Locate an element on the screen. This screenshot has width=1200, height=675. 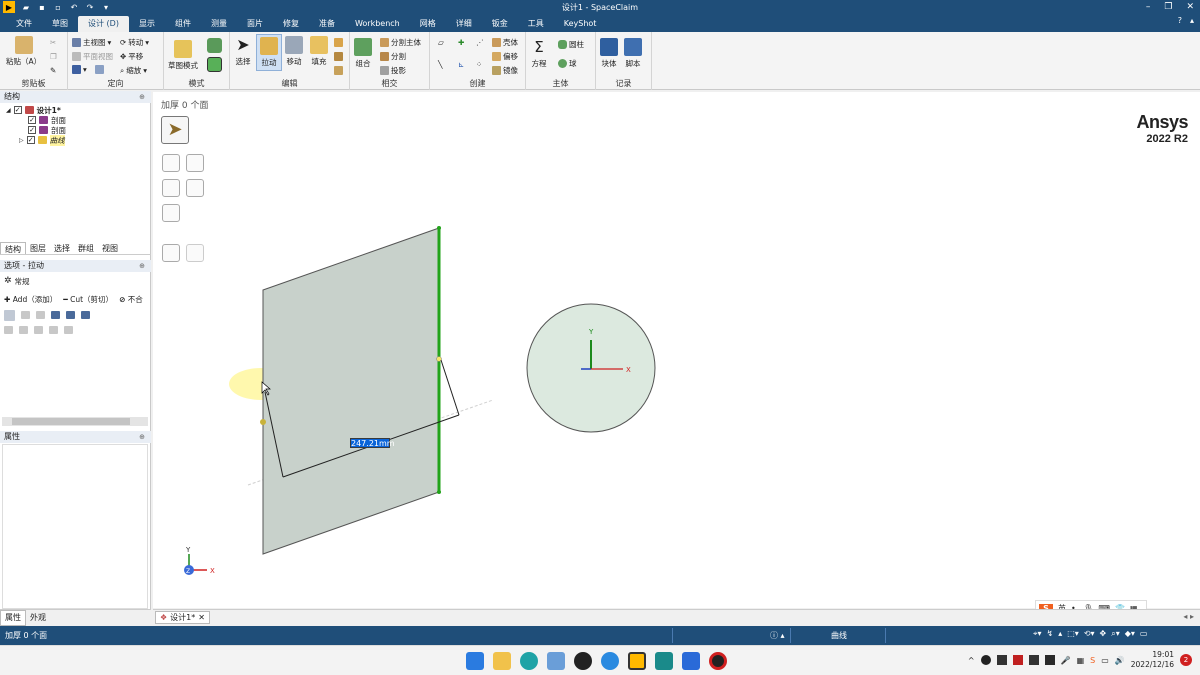
cut-button: ✂ is located at coordinates (53, 42).